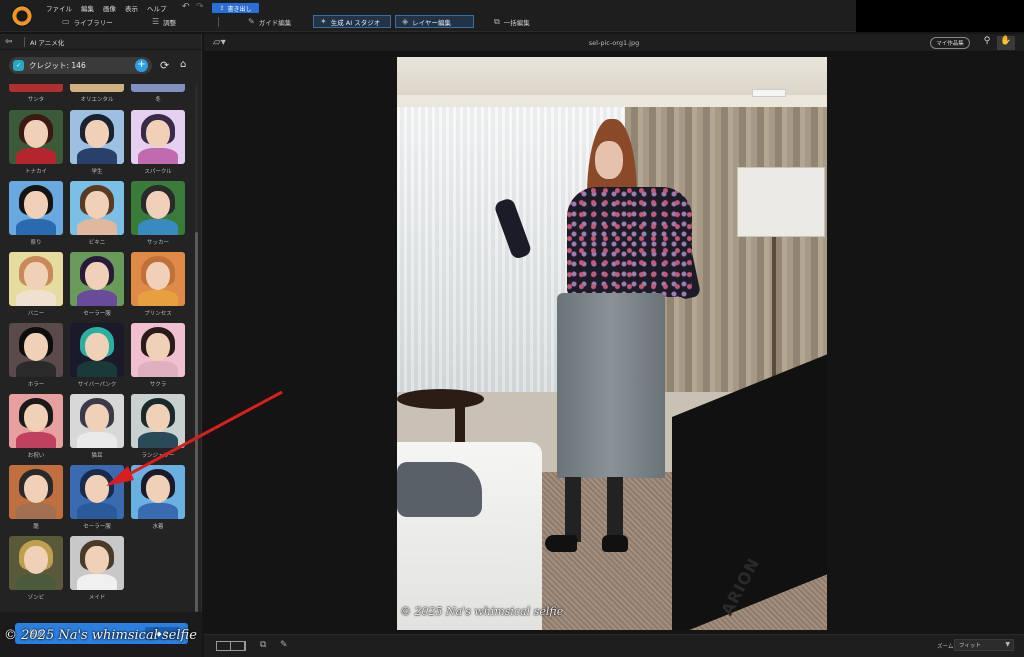 The image size is (1024, 657). I want to click on menu-file: ファイル, so click(59, 8).